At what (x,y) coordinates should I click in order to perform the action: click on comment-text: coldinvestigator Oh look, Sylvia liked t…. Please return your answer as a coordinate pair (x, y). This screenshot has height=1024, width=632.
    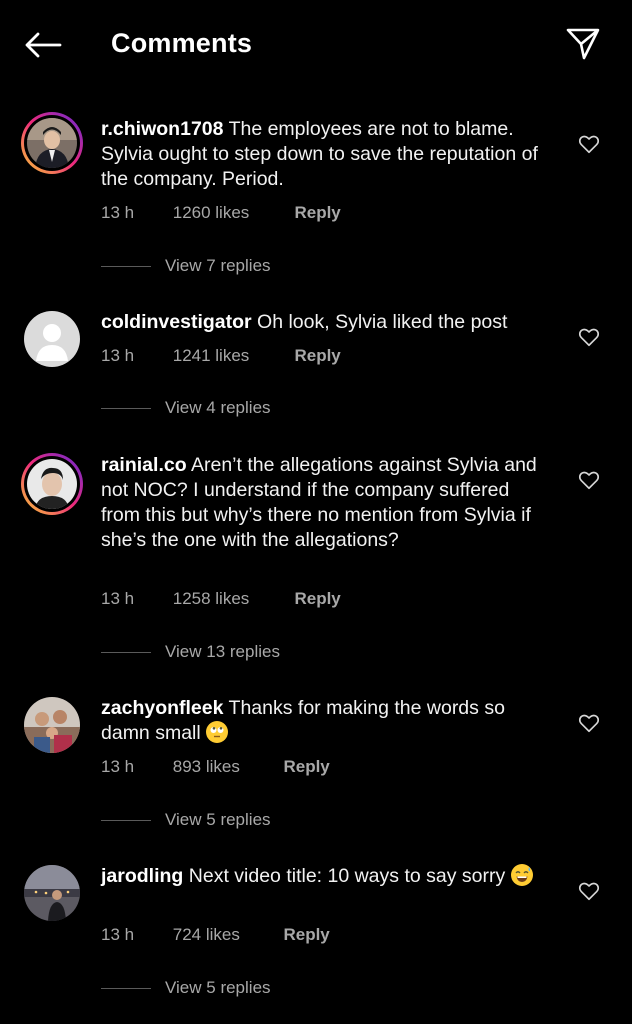
    Looking at the image, I should click on (326, 322).